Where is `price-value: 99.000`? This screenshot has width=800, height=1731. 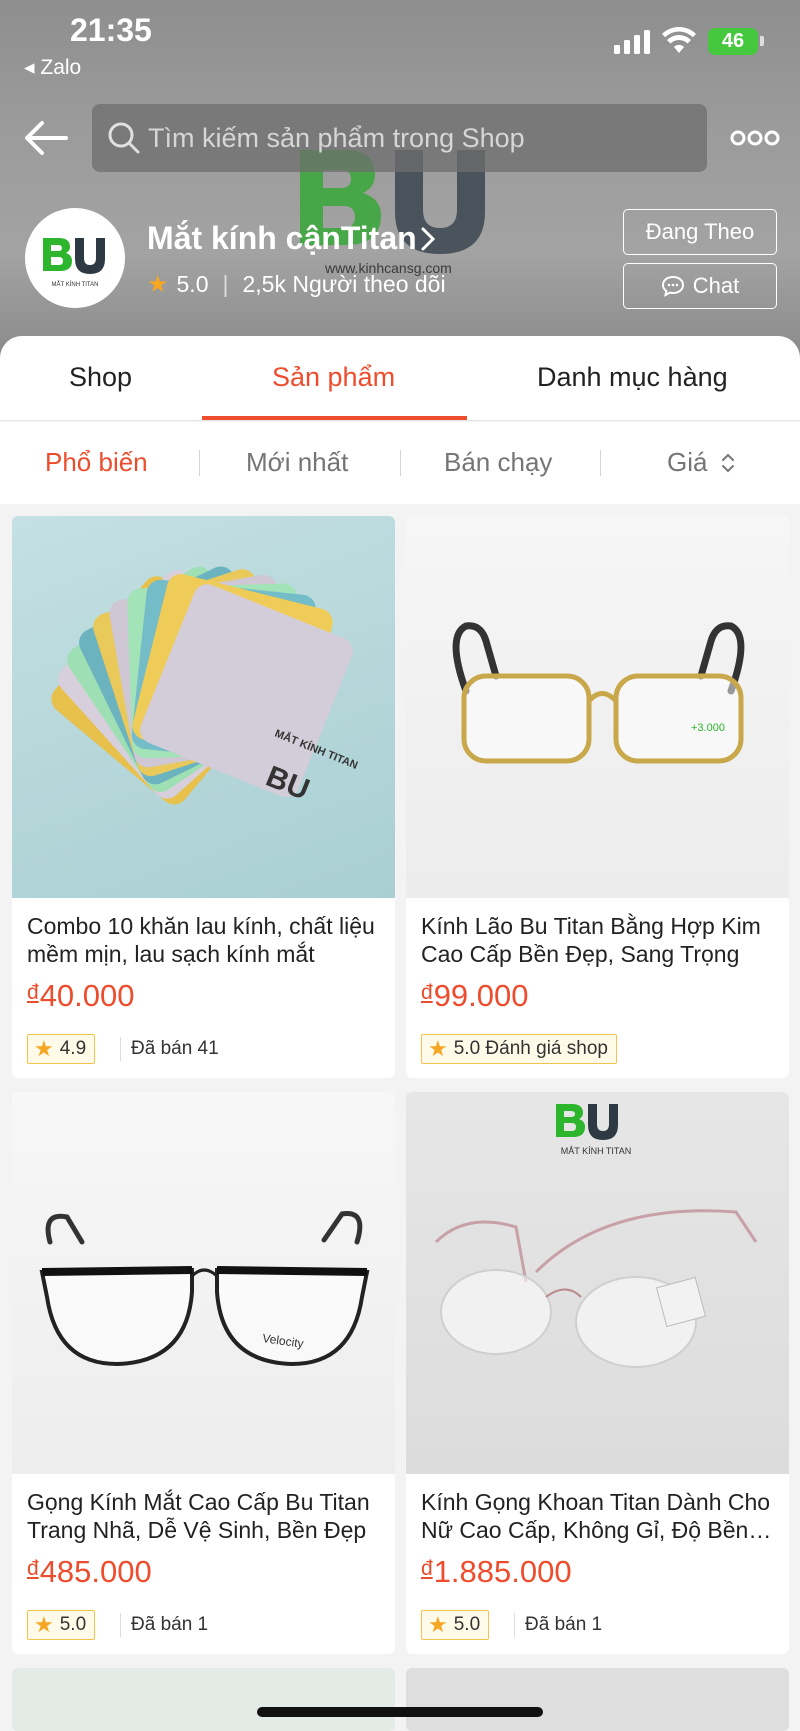 price-value: 99.000 is located at coordinates (481, 995).